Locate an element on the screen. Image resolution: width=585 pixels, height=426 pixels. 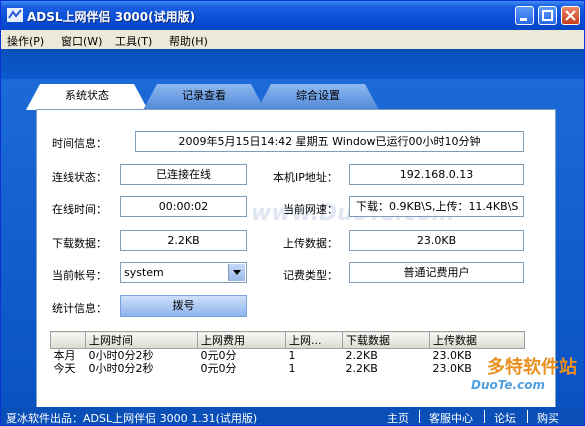
watermark-logo: 多特软件站 is located at coordinates (532, 367).